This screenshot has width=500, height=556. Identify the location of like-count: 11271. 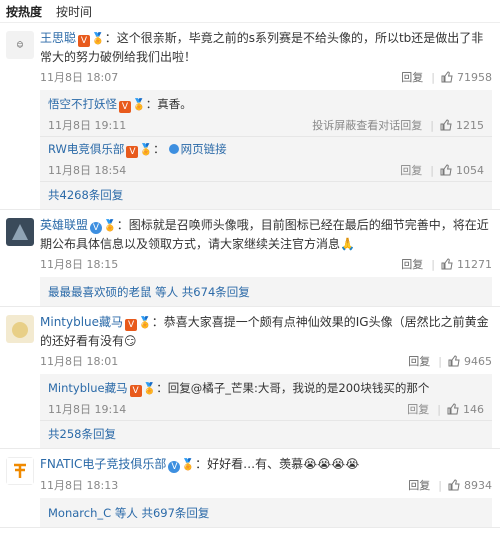
(474, 264).